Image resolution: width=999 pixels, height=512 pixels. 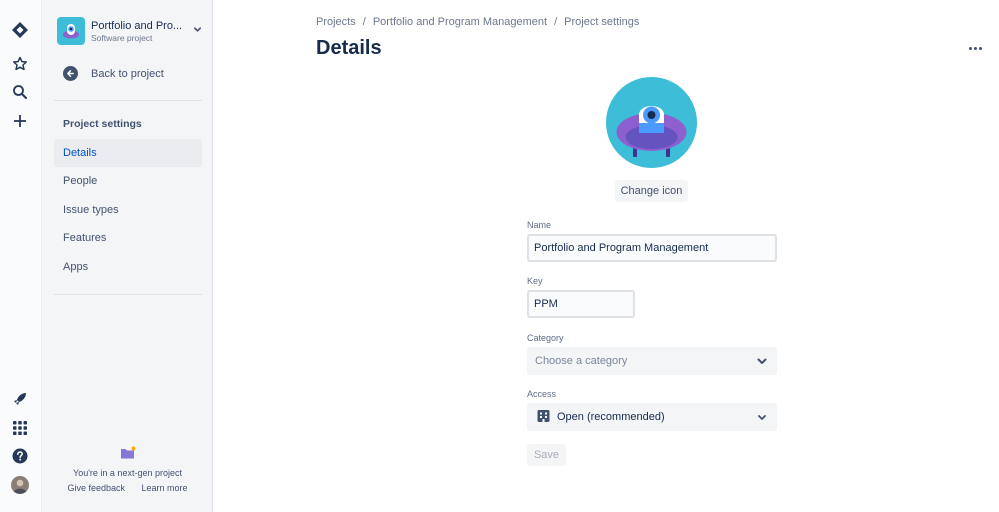 What do you see at coordinates (20, 64) in the screenshot?
I see `star-icon` at bounding box center [20, 64].